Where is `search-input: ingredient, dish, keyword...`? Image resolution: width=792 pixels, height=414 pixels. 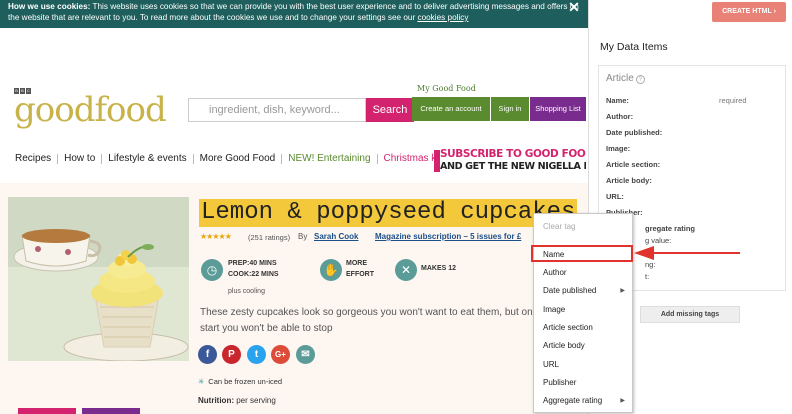
search-input: ingredient, dish, keyword... is located at coordinates (277, 110).